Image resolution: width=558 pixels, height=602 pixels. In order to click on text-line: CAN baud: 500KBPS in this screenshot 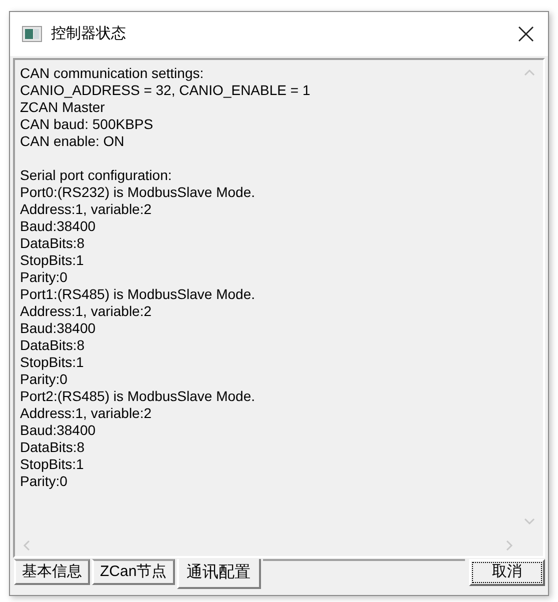, I will do `click(87, 124)`.